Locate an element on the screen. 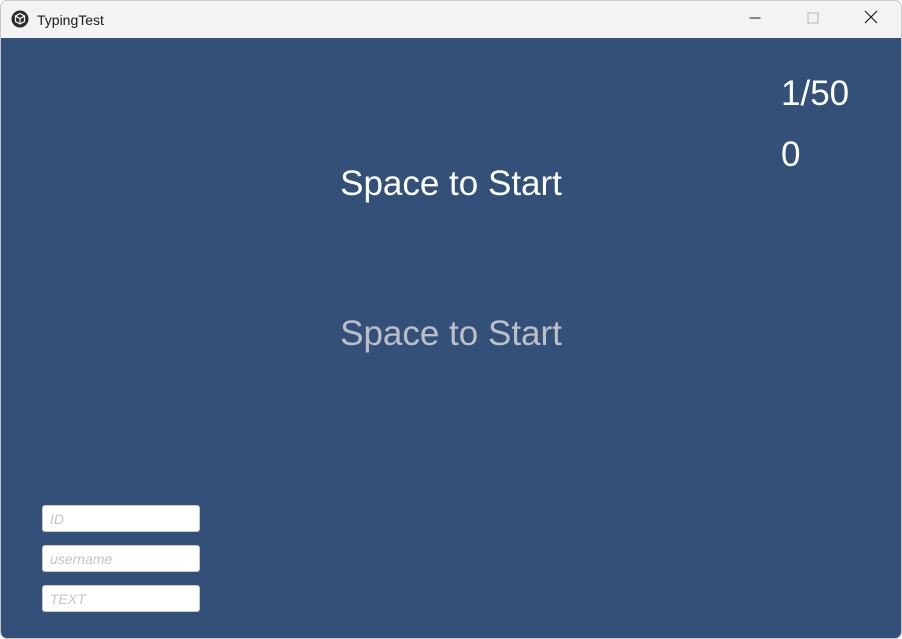 The image size is (902, 639). username-input is located at coordinates (121, 558).